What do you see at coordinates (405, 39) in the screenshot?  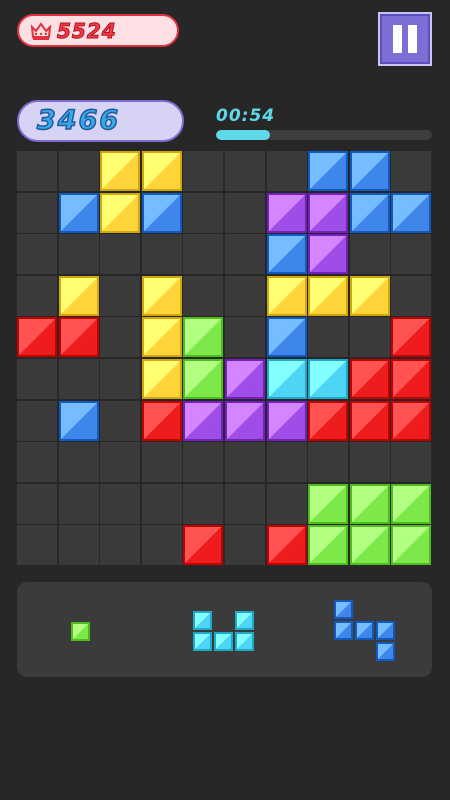 I see `pause-button` at bounding box center [405, 39].